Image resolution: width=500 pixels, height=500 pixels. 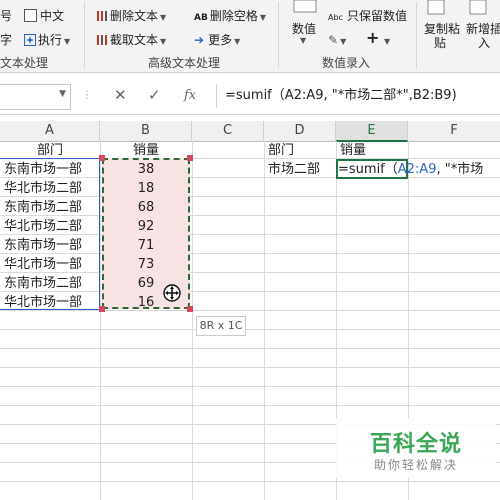 I want to click on ribbon-label-hao: 号, so click(x=6, y=16).